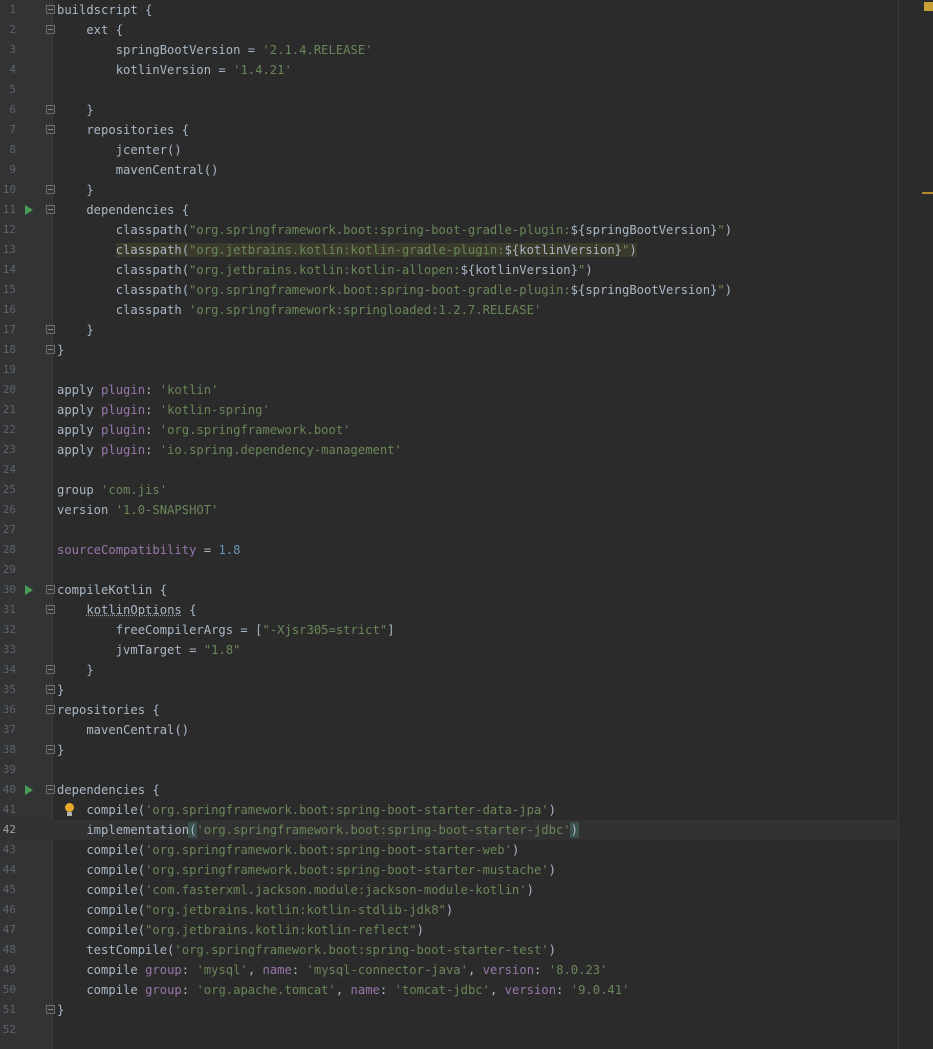 The height and width of the screenshot is (1049, 933). I want to click on code-line: 51}, so click(450, 1010).